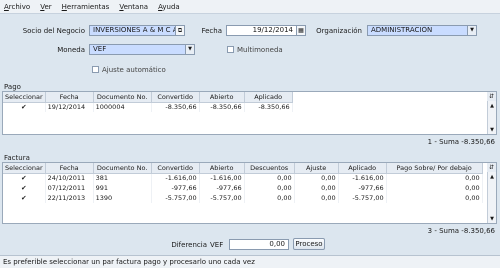 Image resolution: width=500 pixels, height=268 pixels. What do you see at coordinates (122, 107) in the screenshot?
I see `cell-doc: 1000004` at bounding box center [122, 107].